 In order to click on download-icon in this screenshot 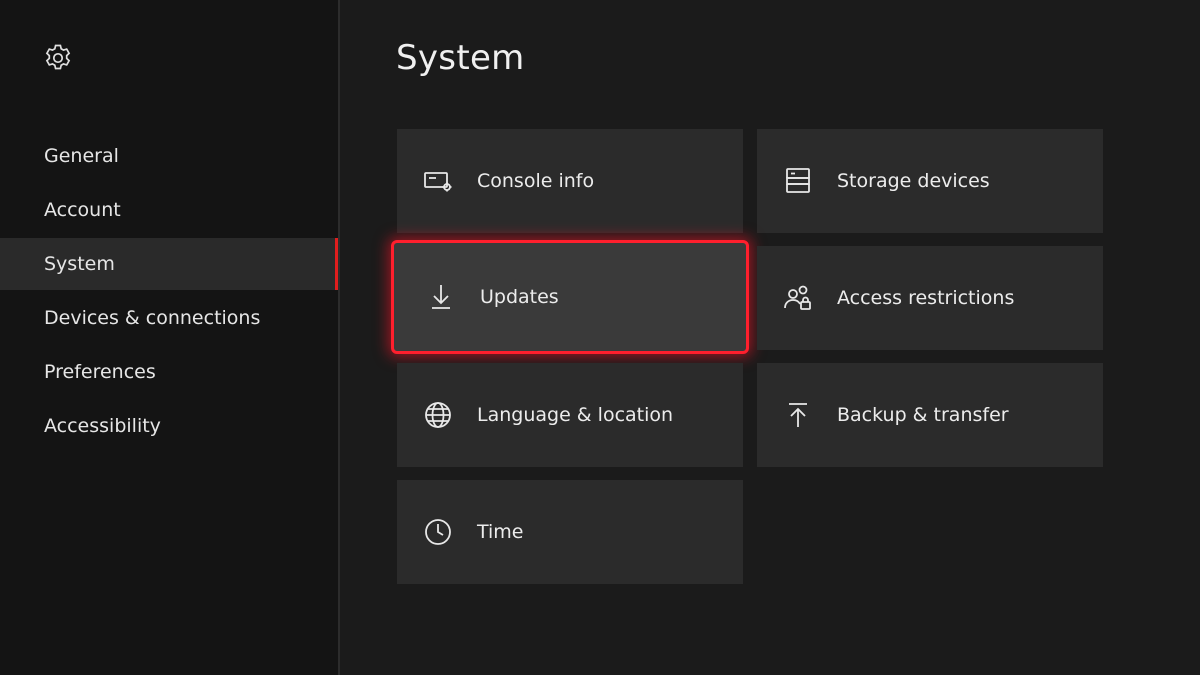, I will do `click(441, 297)`.